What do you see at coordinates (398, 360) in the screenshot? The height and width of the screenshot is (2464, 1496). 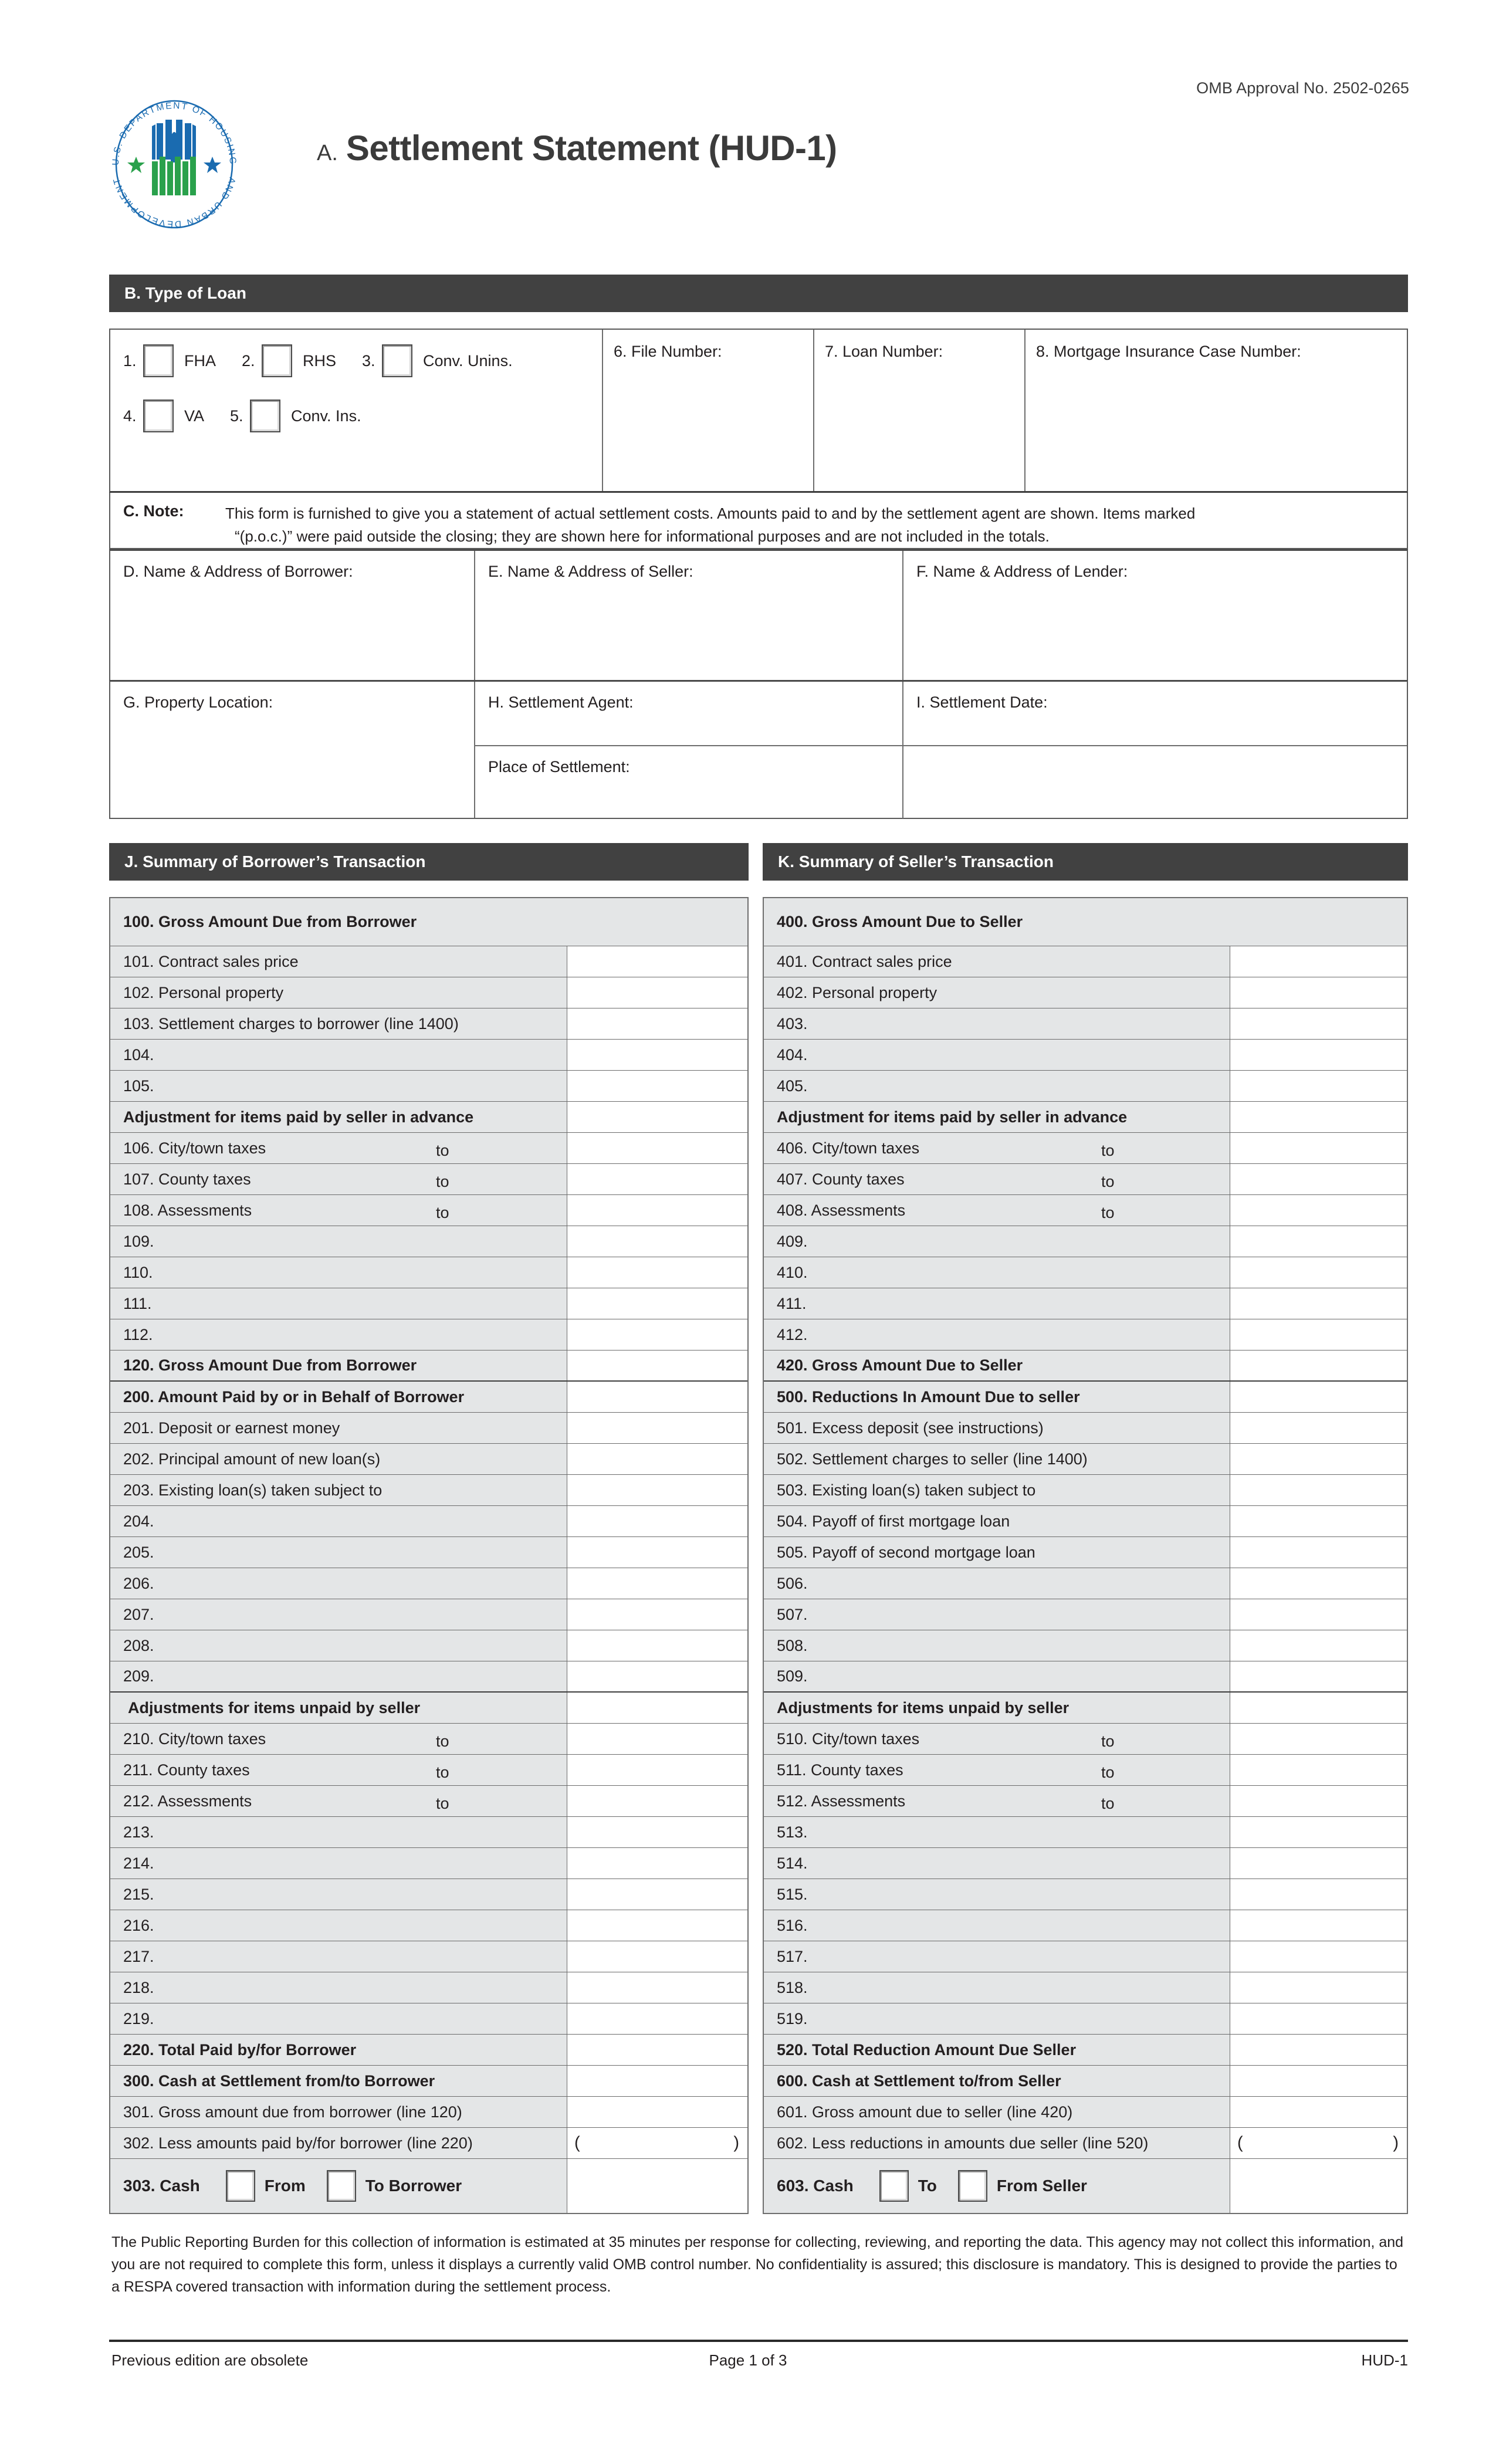 I see `checkbox-conv-unins` at bounding box center [398, 360].